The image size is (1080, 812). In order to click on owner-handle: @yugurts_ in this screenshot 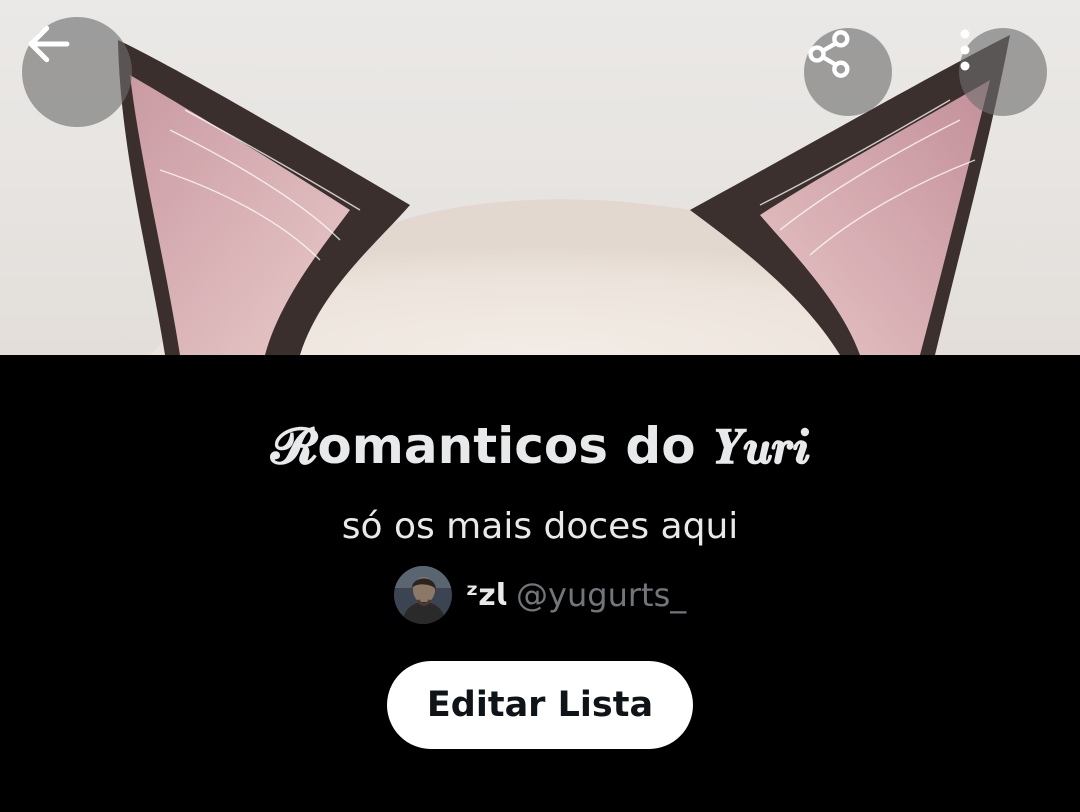, I will do `click(601, 595)`.